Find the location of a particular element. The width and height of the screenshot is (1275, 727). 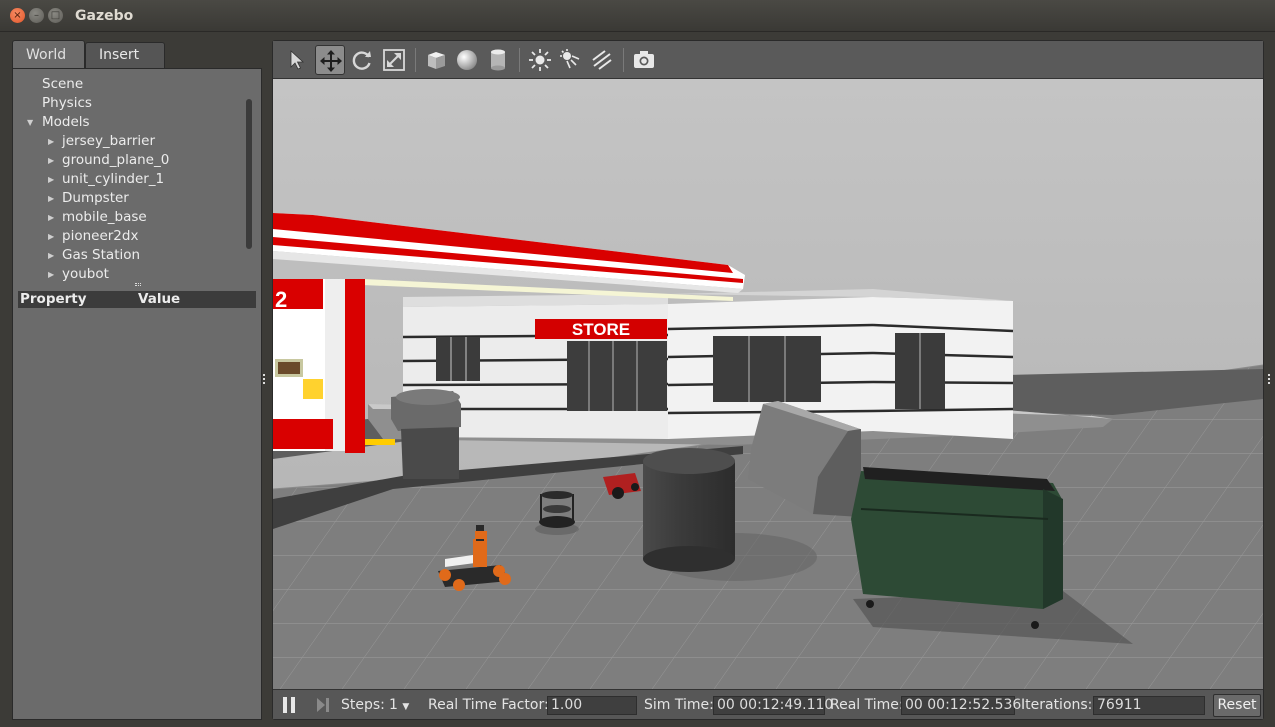

translate-icon is located at coordinates (330, 60).